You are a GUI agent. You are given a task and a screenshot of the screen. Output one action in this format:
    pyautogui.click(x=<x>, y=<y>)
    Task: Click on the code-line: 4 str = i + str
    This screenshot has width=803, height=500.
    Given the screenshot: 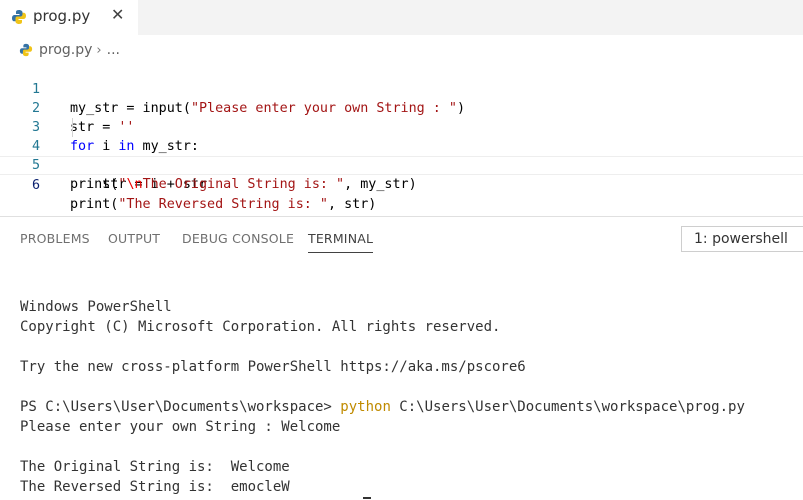 What is the action you would take?
    pyautogui.click(x=401, y=155)
    